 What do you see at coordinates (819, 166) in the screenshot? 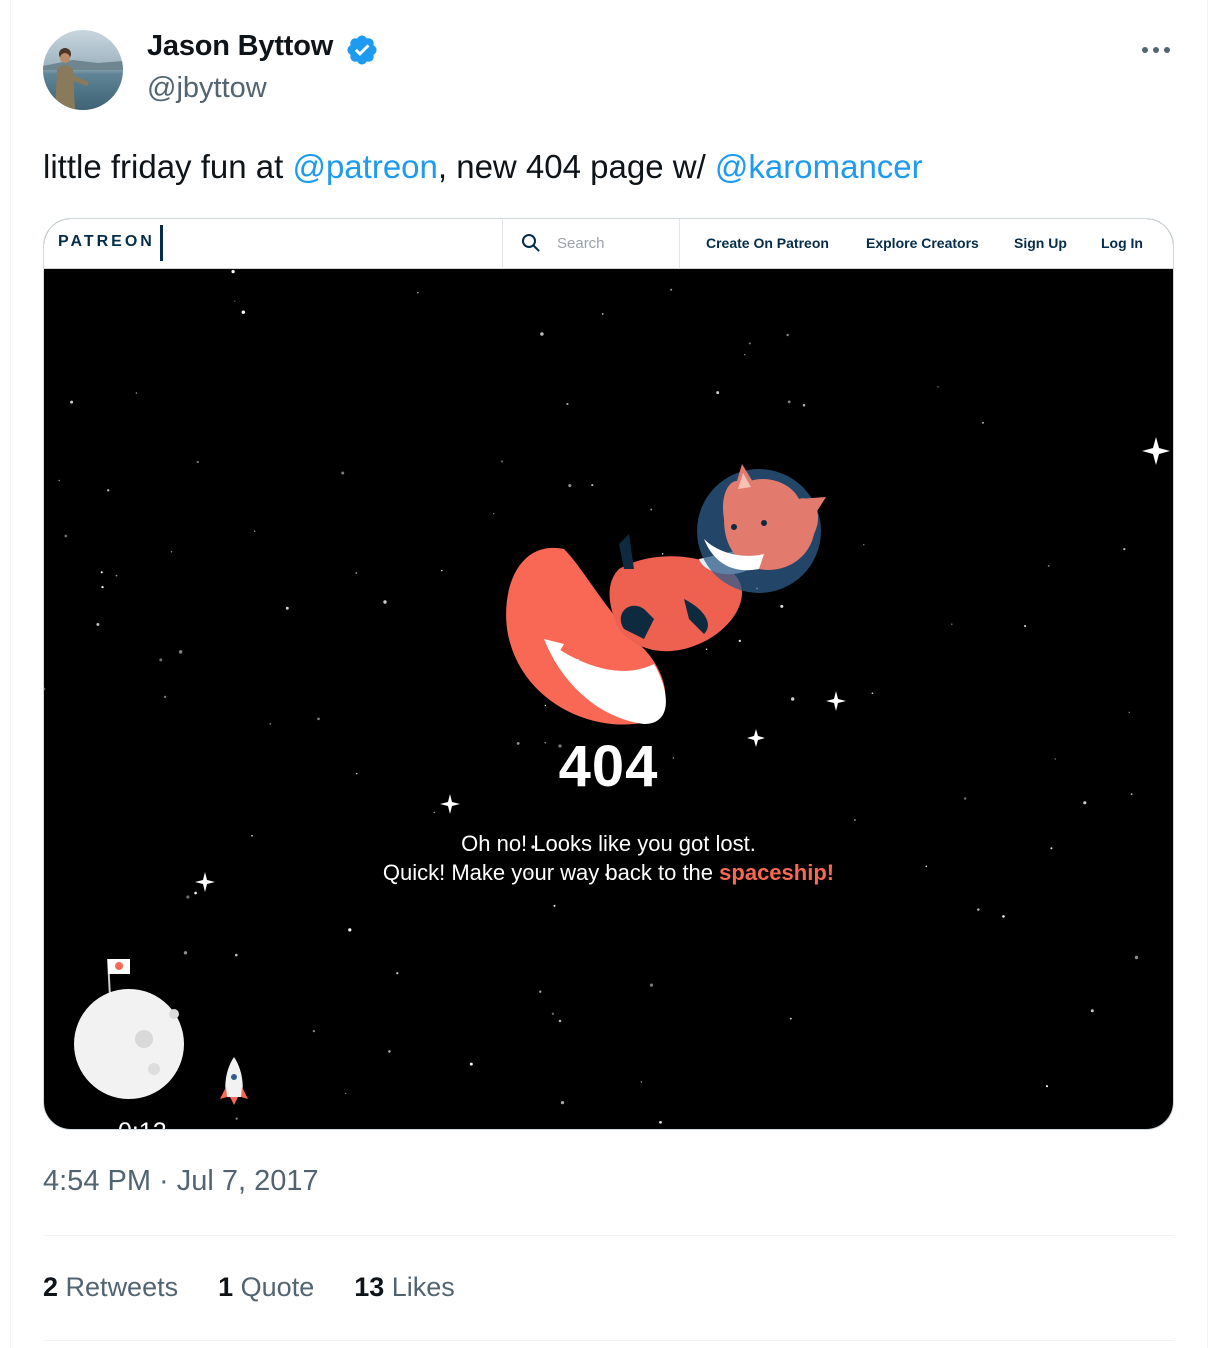
I see `mention-karomancer: @karomancer` at bounding box center [819, 166].